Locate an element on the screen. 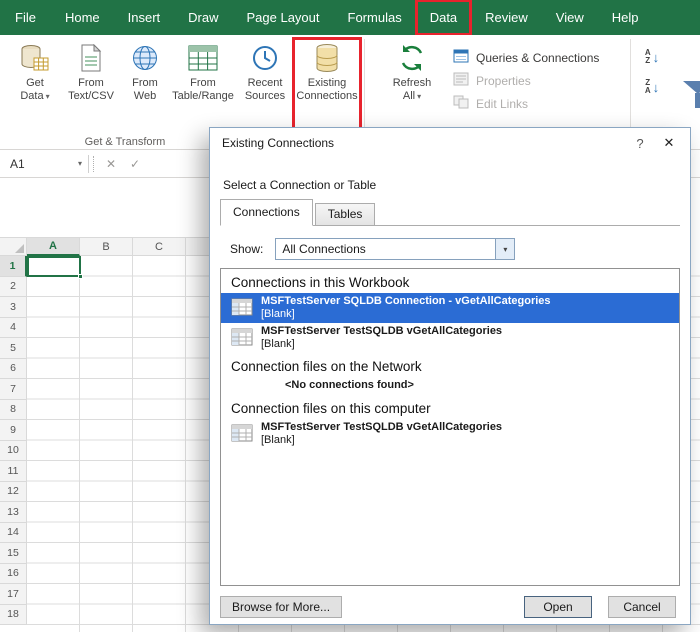 This screenshot has width=700, height=632. tab-data: Data is located at coordinates (443, 18).